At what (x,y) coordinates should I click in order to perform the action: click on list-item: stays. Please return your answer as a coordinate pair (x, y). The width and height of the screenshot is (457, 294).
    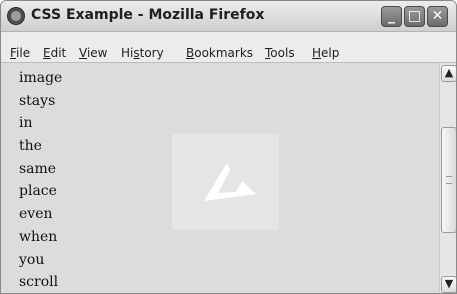
    Looking at the image, I should click on (37, 100).